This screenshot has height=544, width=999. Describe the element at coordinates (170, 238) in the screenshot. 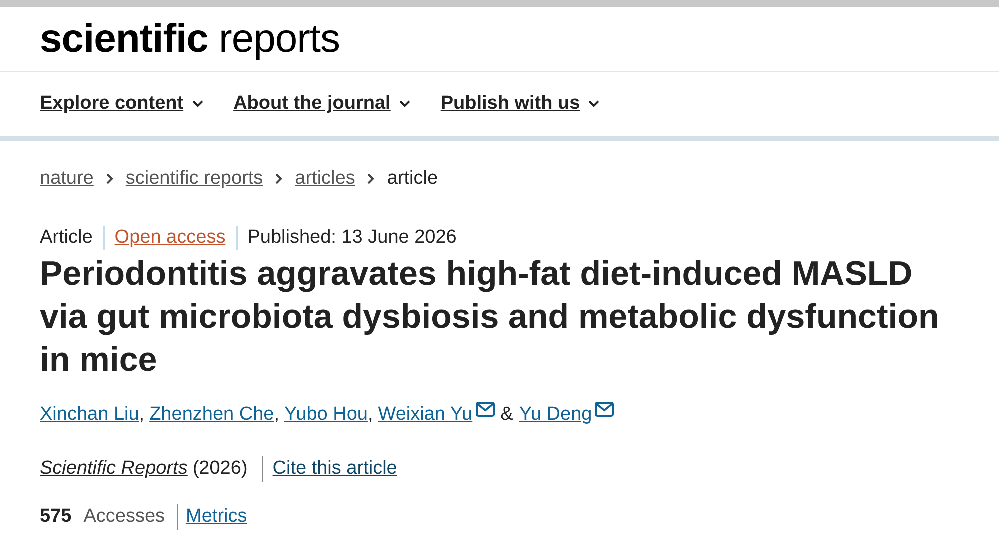

I see `open-access-link: Open access` at that location.